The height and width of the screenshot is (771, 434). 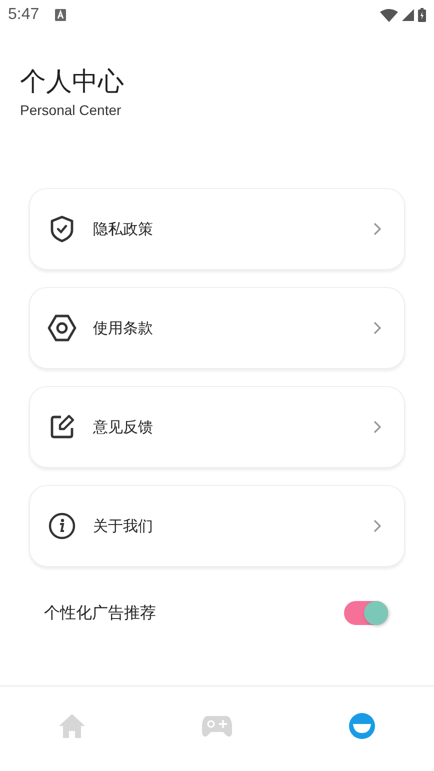 I want to click on signal-icon, so click(x=408, y=15).